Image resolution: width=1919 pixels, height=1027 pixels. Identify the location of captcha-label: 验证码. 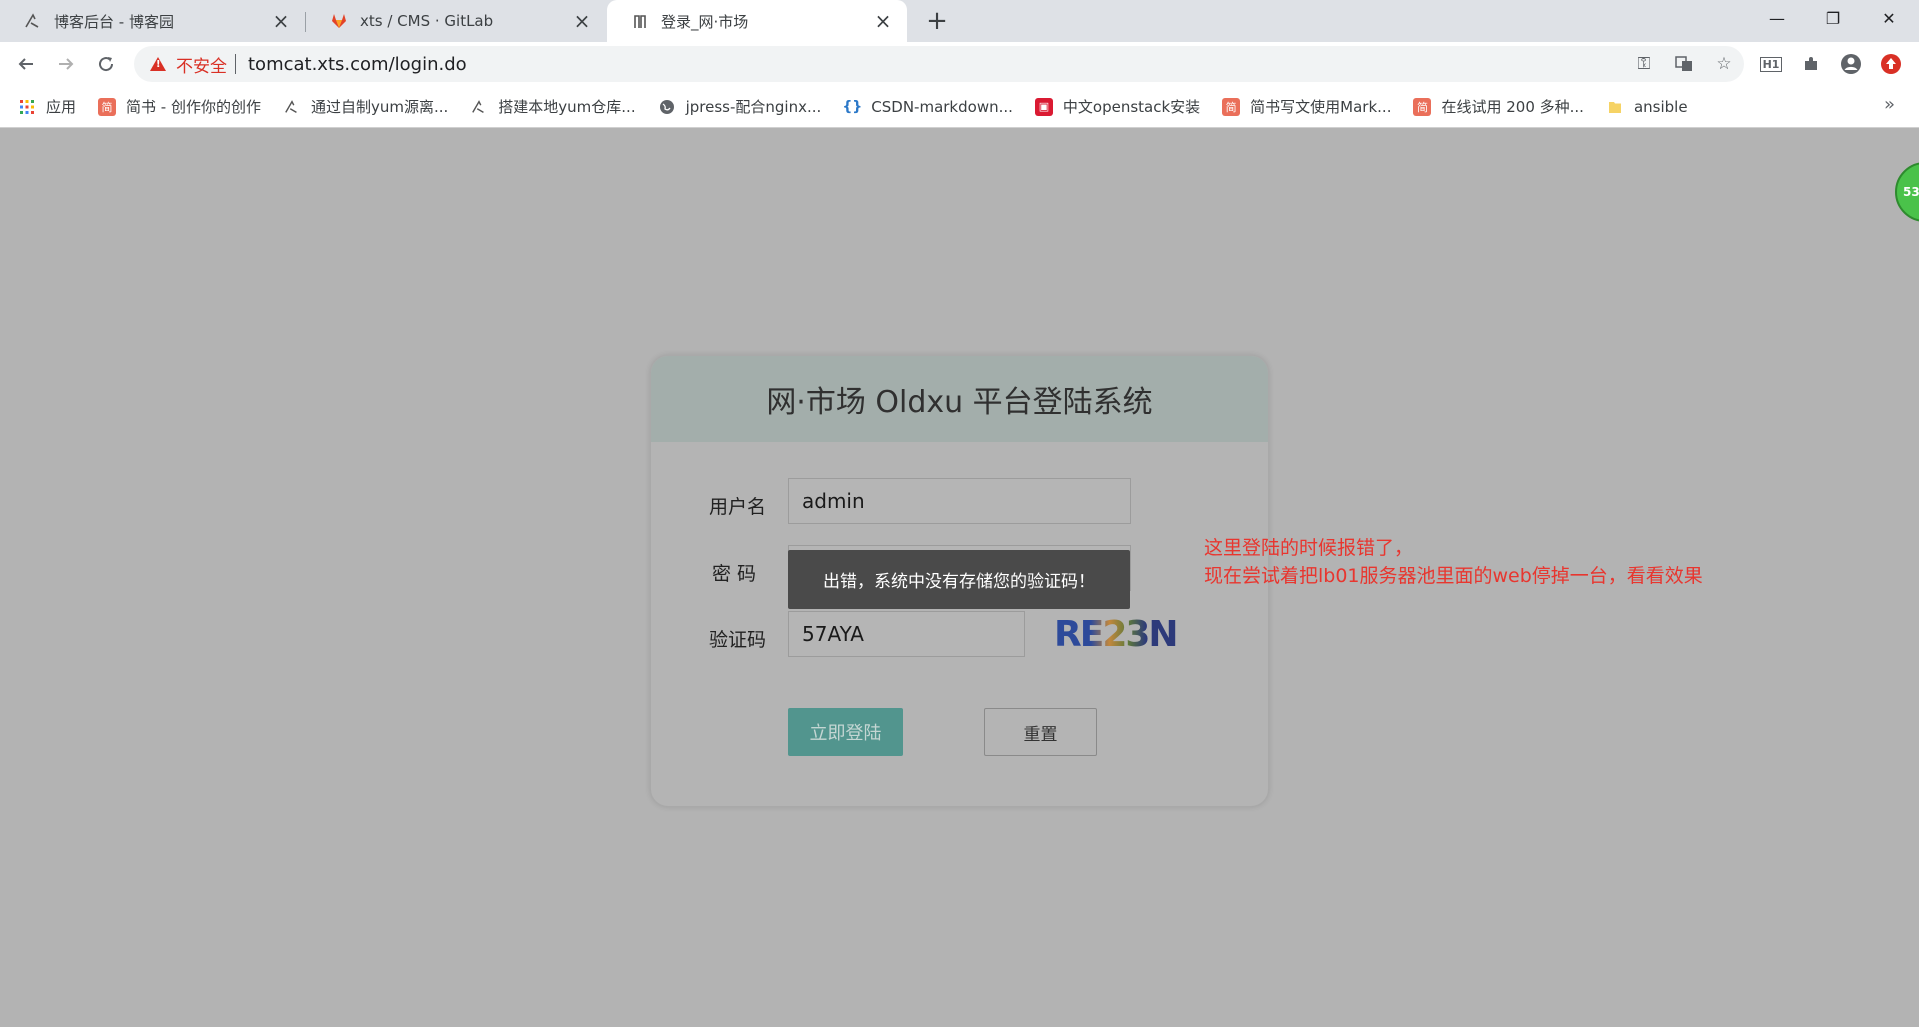
(738, 640).